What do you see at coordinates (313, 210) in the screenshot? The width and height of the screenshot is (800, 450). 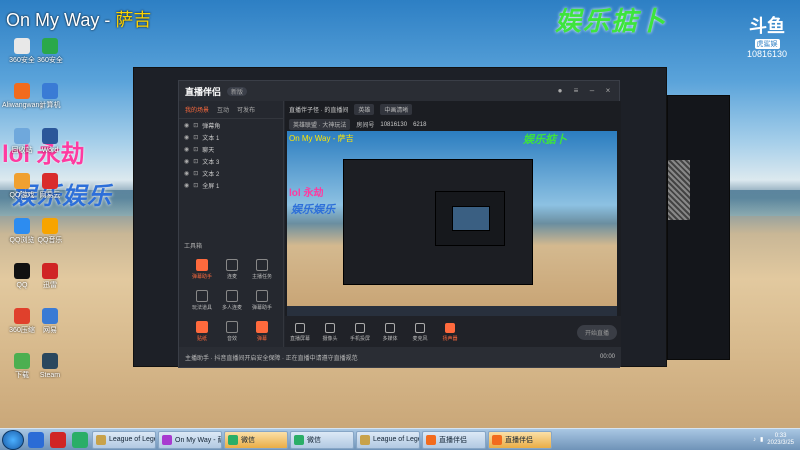 I see `preview-blue-text: 娱乐娱乐` at bounding box center [313, 210].